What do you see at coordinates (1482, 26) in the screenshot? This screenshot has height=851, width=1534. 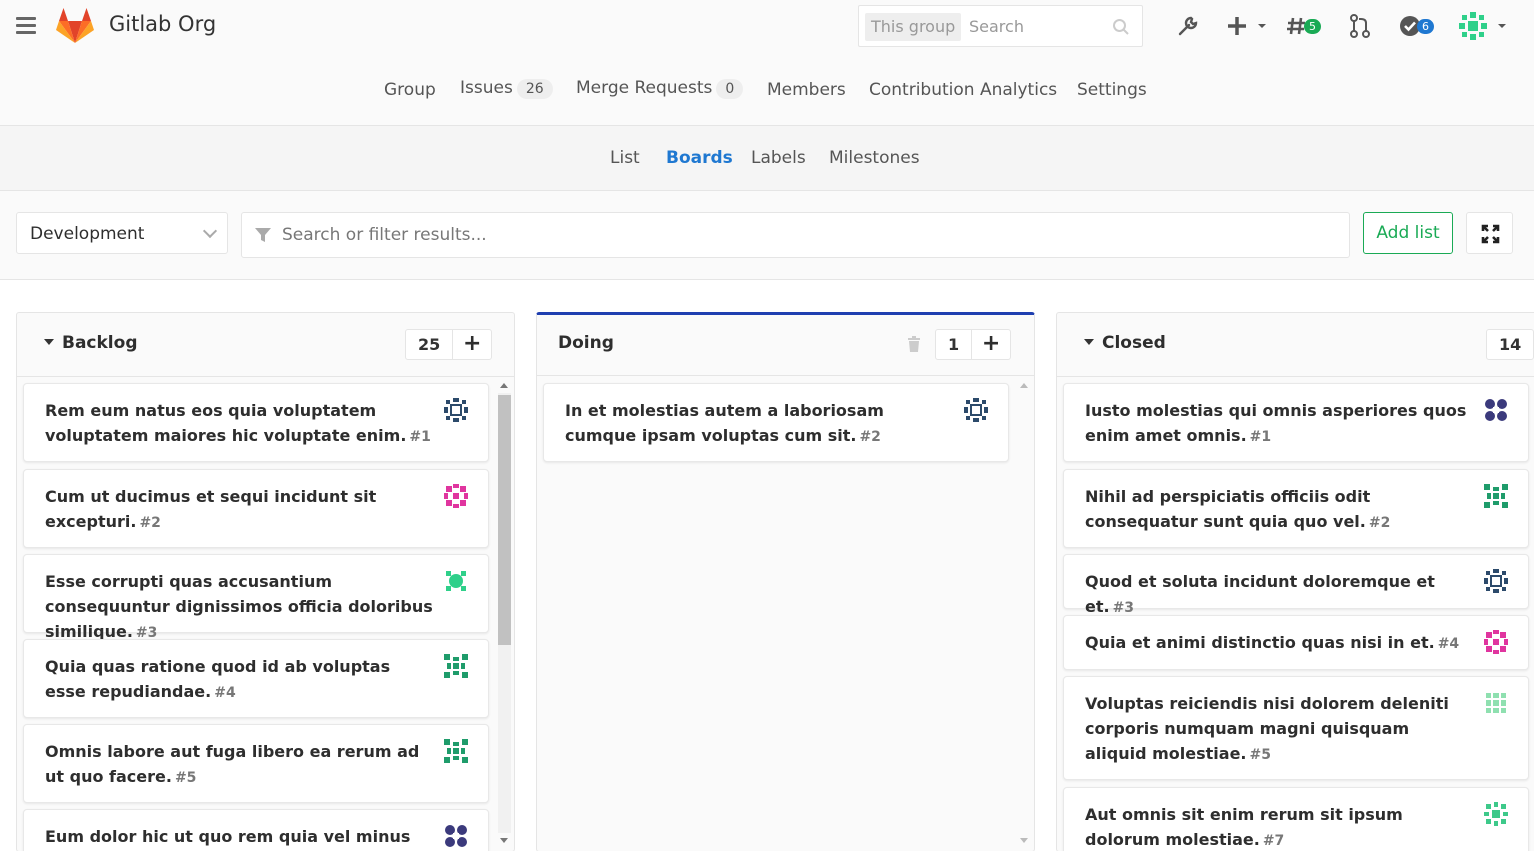 I see `user-avatar-icon` at bounding box center [1482, 26].